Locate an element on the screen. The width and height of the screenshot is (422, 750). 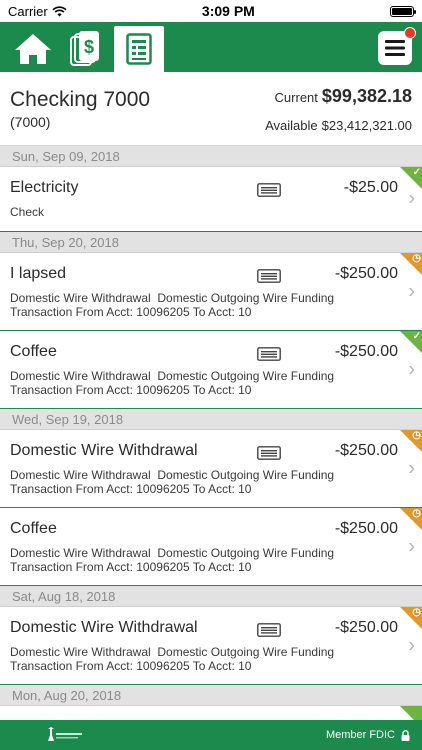
transaction-amount: -$25.00 is located at coordinates (370, 187).